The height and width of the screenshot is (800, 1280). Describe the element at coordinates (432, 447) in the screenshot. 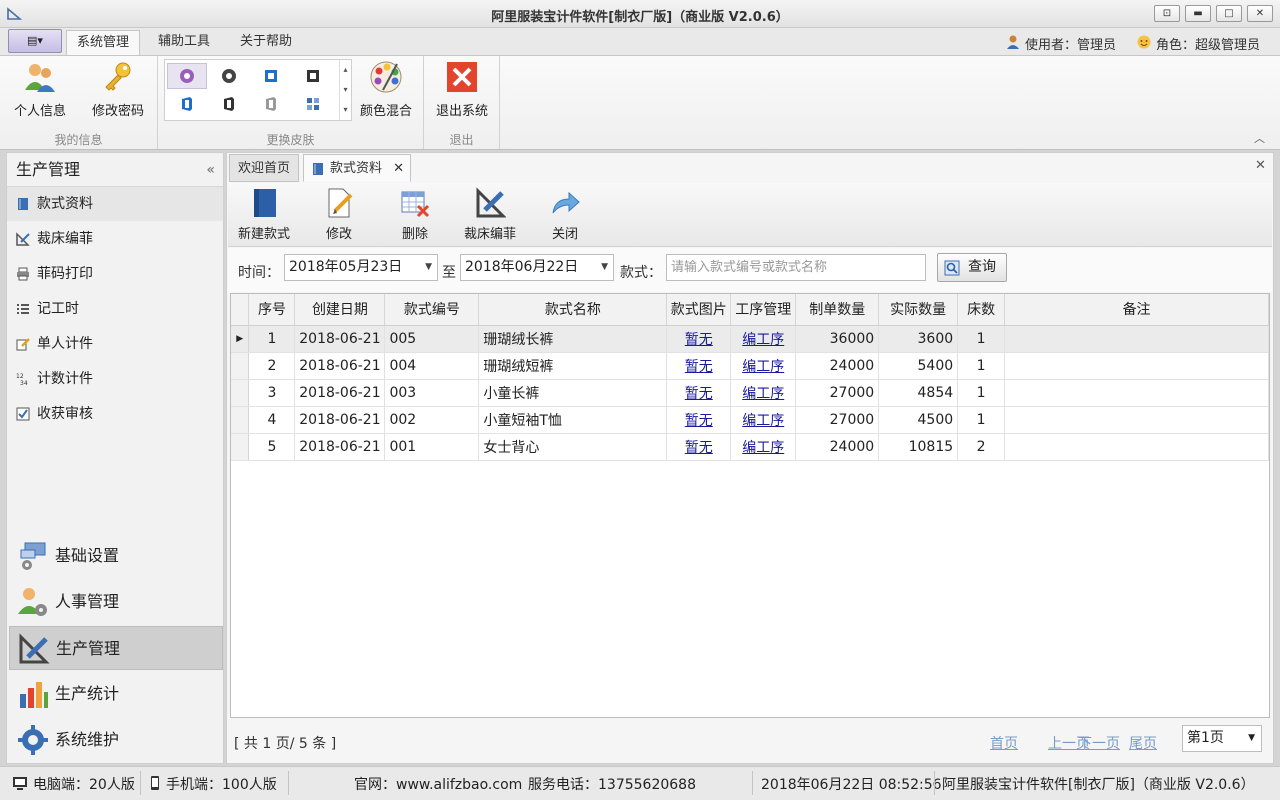

I see `cell-code: 001` at that location.